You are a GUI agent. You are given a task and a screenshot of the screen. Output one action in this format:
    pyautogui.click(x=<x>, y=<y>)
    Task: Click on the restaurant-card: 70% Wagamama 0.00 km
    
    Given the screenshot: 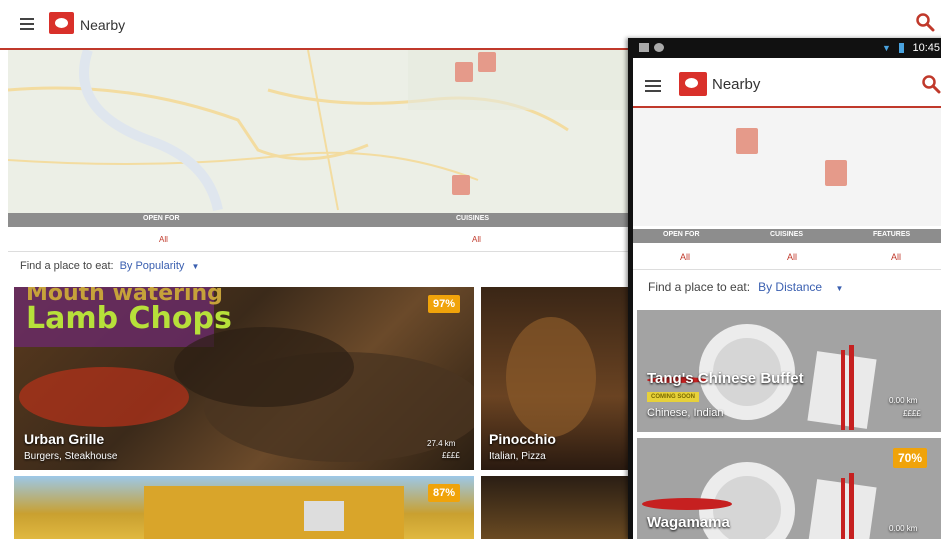 What is the action you would take?
    pyautogui.click(x=789, y=488)
    